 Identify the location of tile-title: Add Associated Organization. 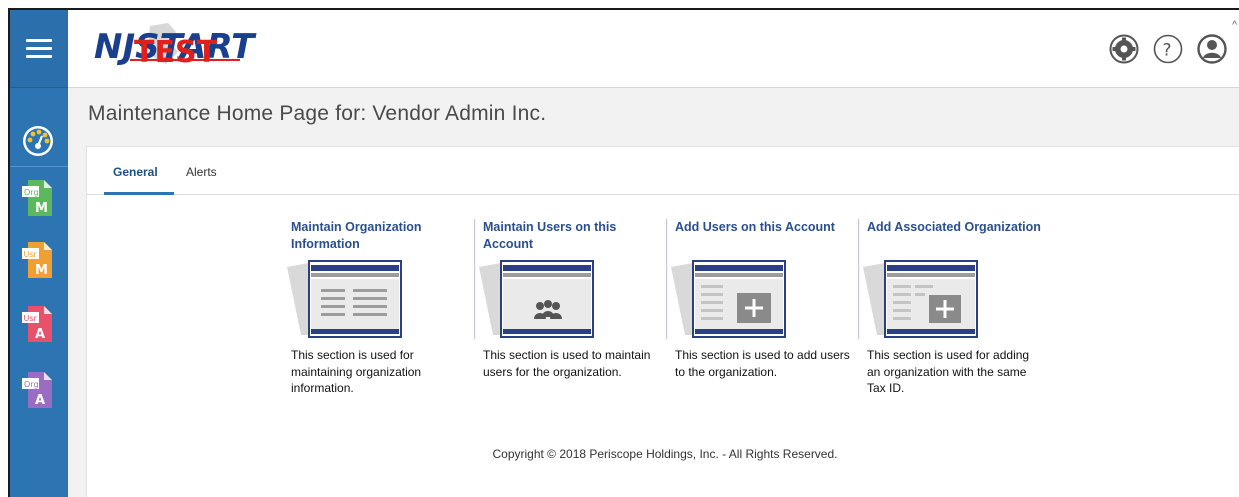
(955, 227).